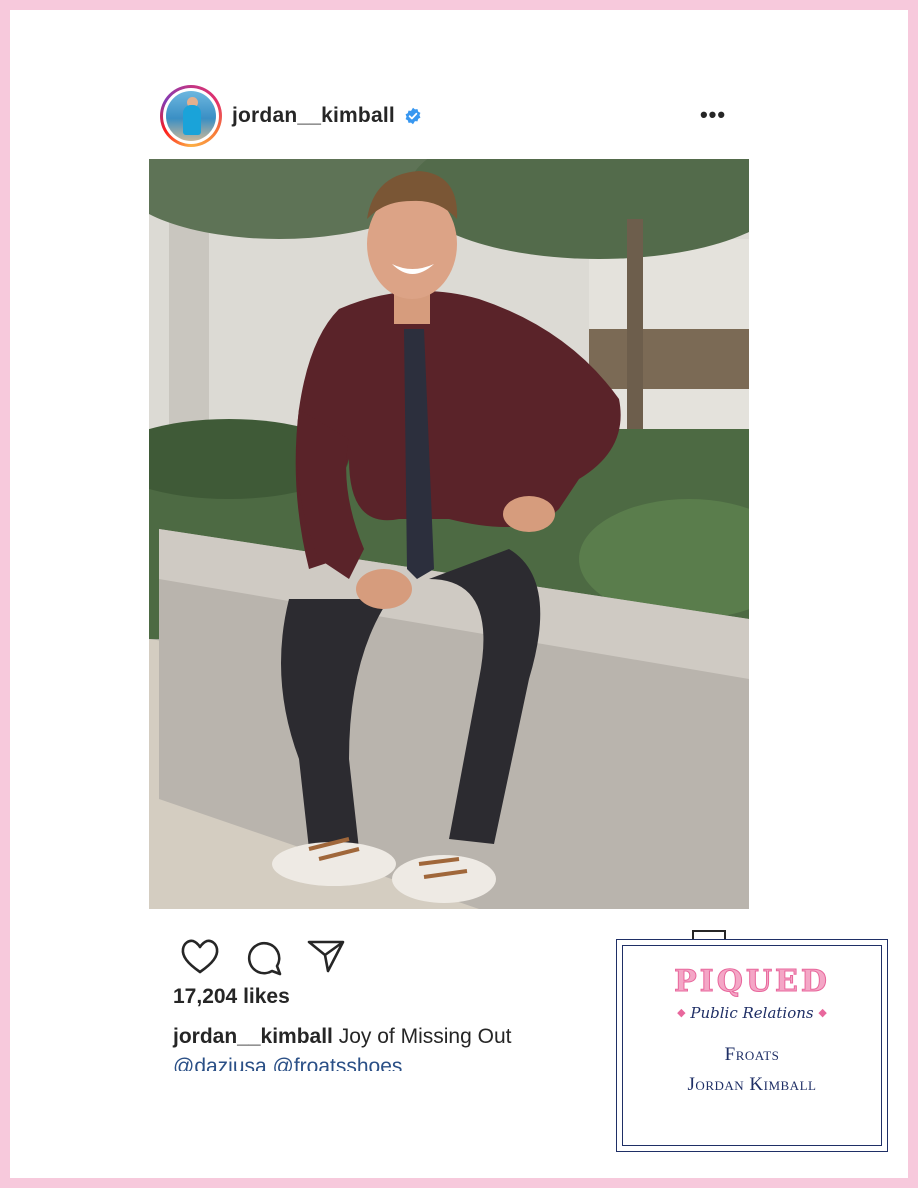 This screenshot has width=918, height=1188. I want to click on stamp-client: Froats, so click(752, 1054).